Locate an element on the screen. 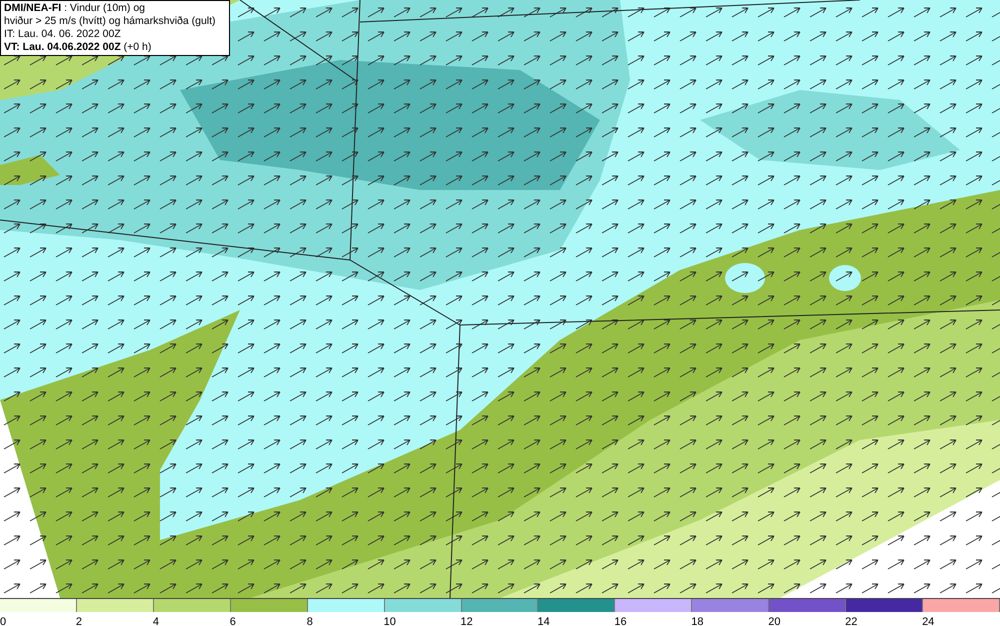 The width and height of the screenshot is (1000, 626). scale-label: 2 is located at coordinates (79, 621).